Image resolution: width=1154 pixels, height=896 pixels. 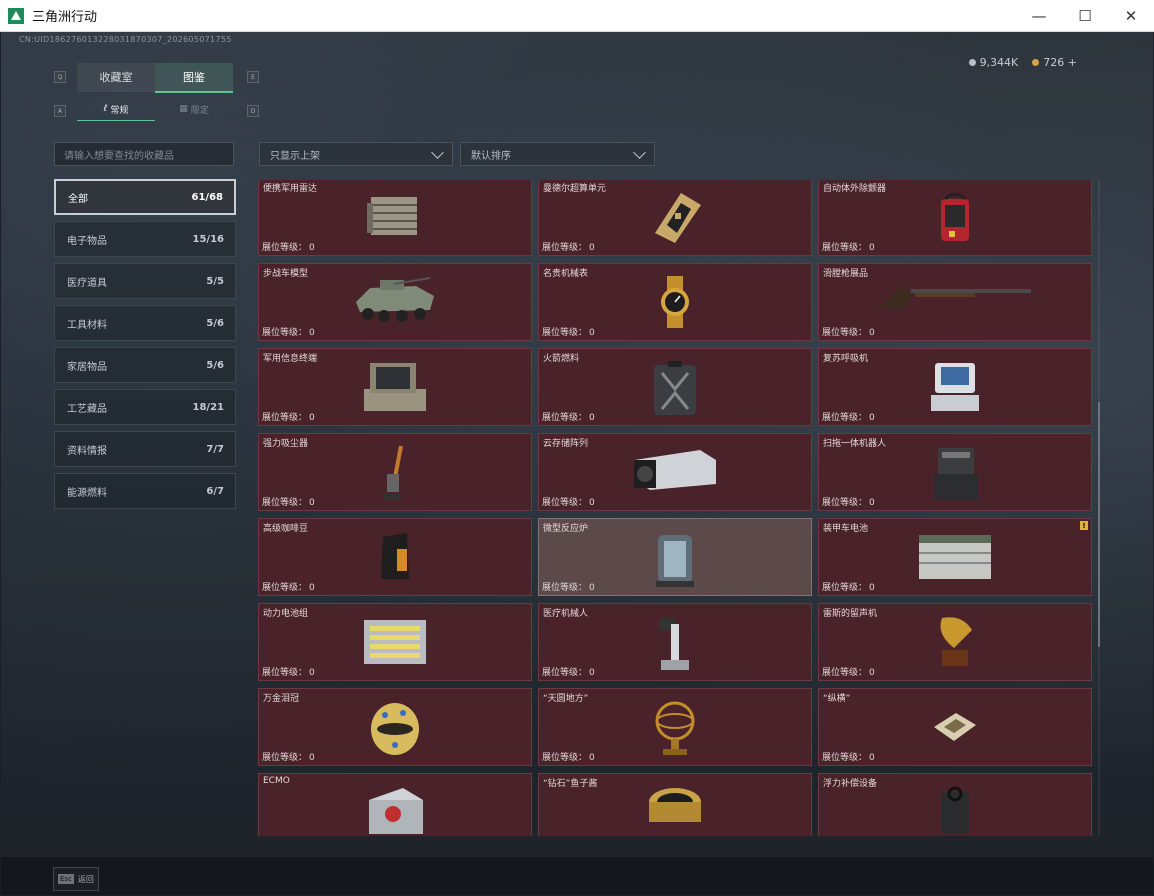 What do you see at coordinates (395, 810) in the screenshot?
I see `ecmo-icon` at bounding box center [395, 810].